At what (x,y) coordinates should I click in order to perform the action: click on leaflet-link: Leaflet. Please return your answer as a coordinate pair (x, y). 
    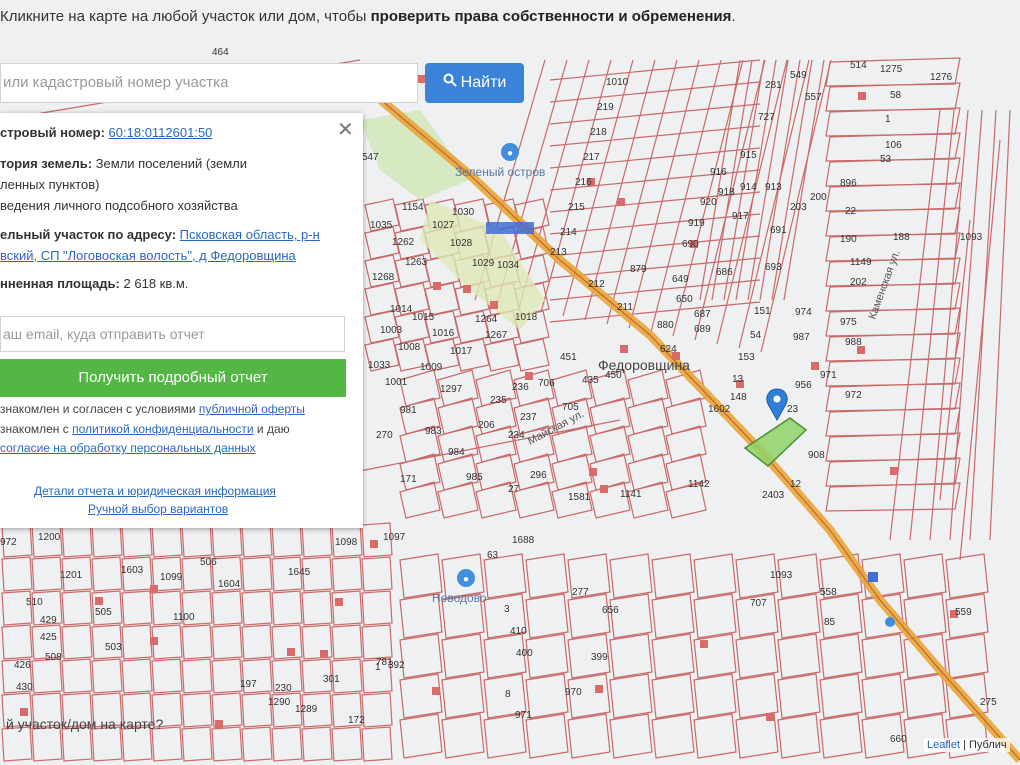
    Looking at the image, I should click on (943, 745).